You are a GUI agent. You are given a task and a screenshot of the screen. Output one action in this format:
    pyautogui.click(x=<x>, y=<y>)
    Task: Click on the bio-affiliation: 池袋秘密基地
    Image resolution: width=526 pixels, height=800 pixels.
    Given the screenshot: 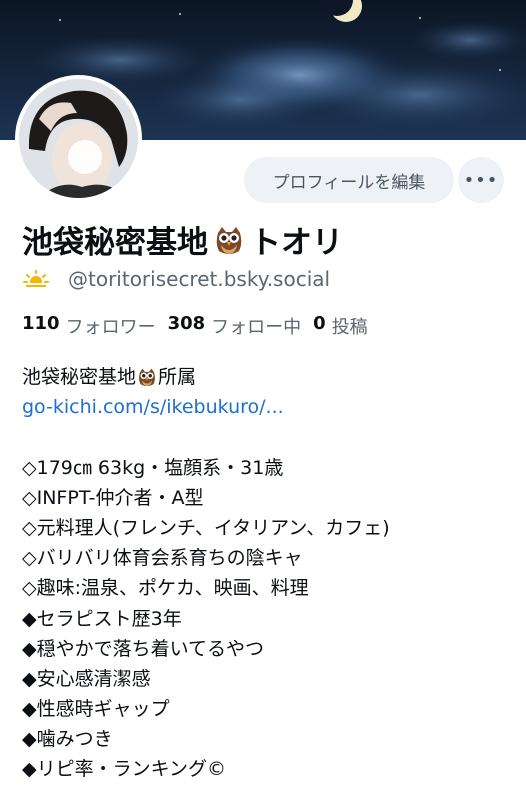 What is the action you would take?
    pyautogui.click(x=79, y=377)
    